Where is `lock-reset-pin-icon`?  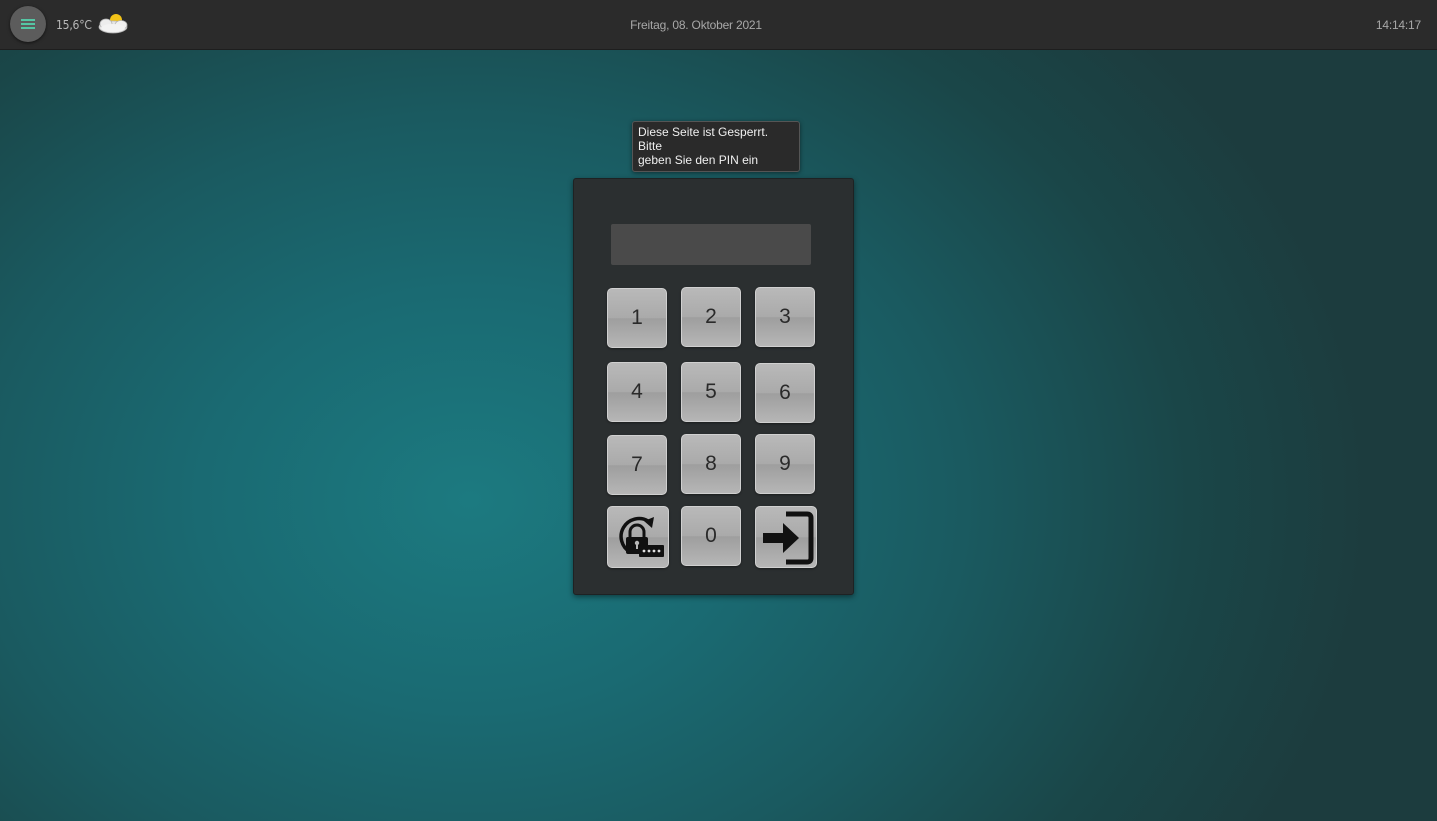
lock-reset-pin-icon is located at coordinates (641, 536).